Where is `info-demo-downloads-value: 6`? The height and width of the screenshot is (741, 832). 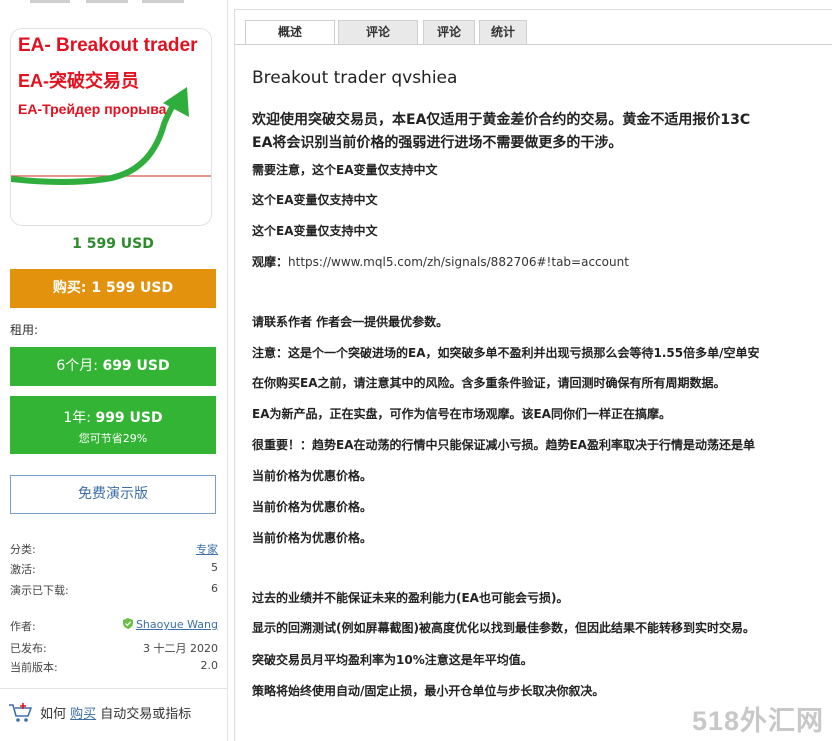 info-demo-downloads-value: 6 is located at coordinates (214, 588).